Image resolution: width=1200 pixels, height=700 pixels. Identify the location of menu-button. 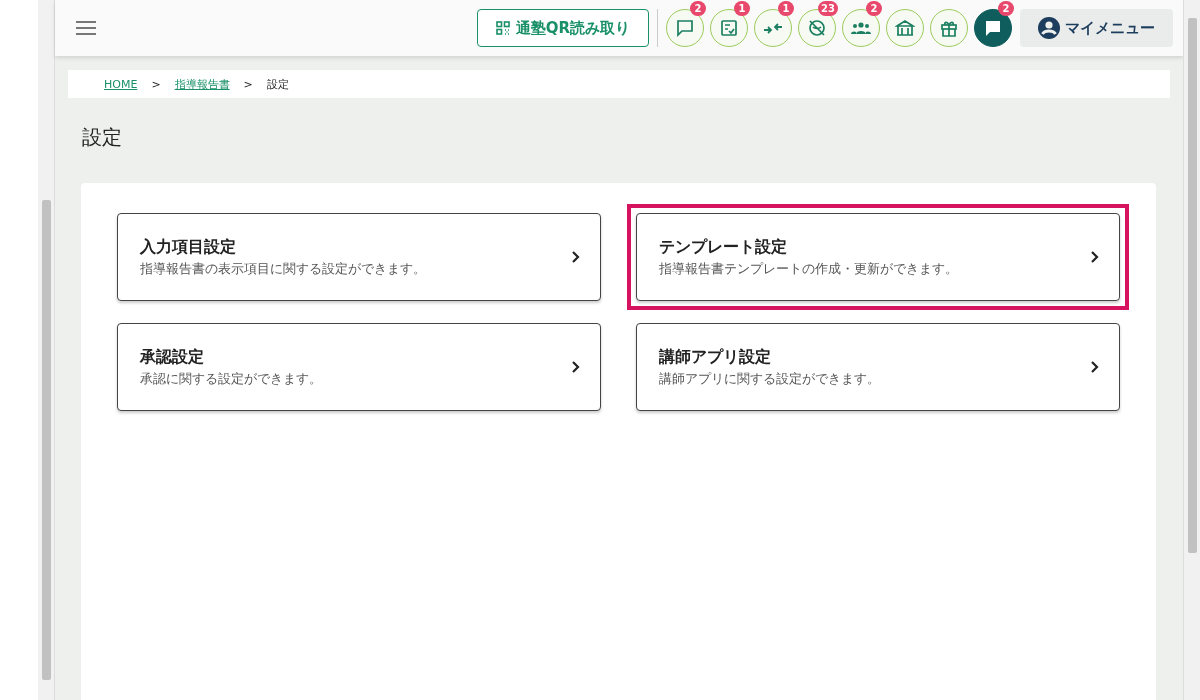
(86, 28).